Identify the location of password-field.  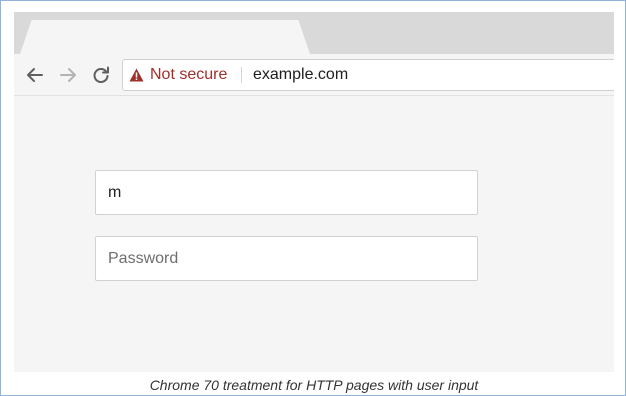
(286, 258).